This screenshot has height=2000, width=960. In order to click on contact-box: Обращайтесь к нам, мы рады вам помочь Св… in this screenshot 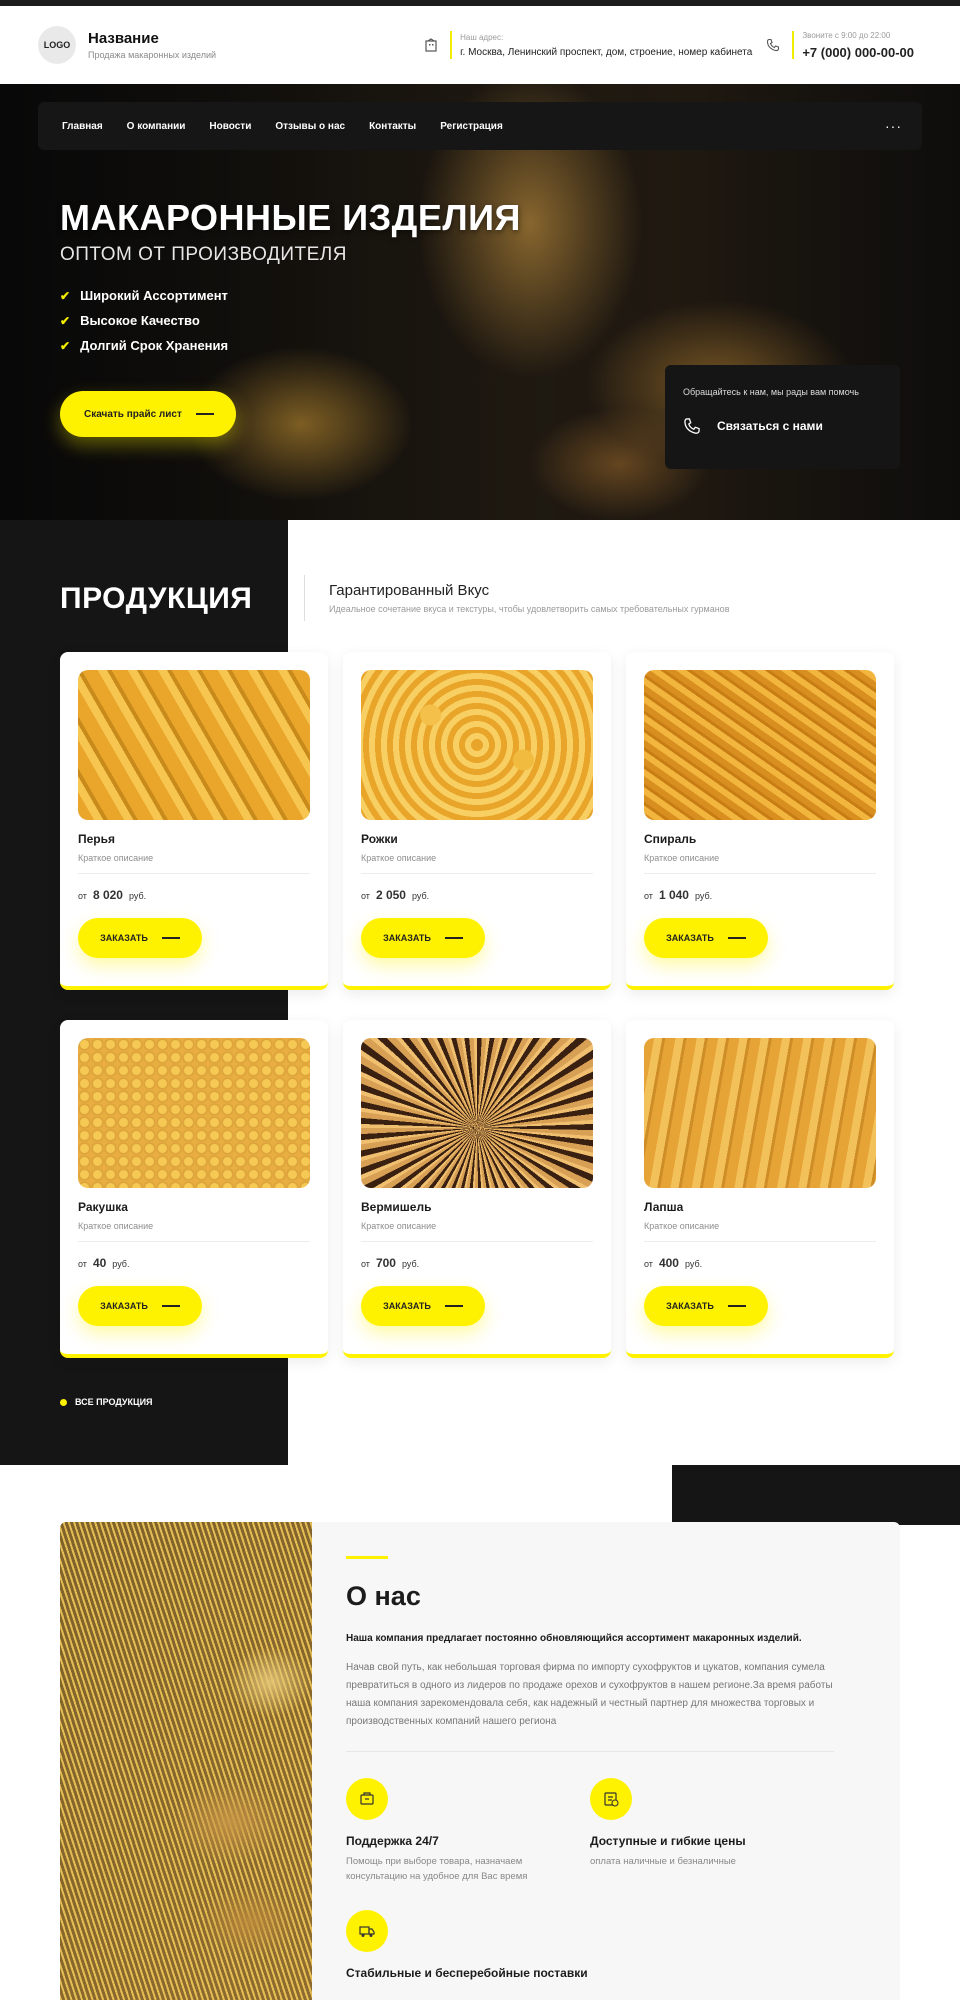, I will do `click(782, 417)`.